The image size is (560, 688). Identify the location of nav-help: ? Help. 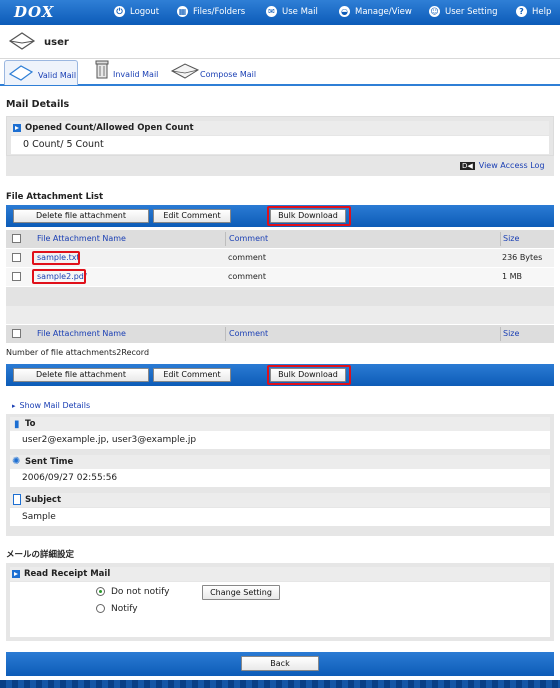
(533, 11).